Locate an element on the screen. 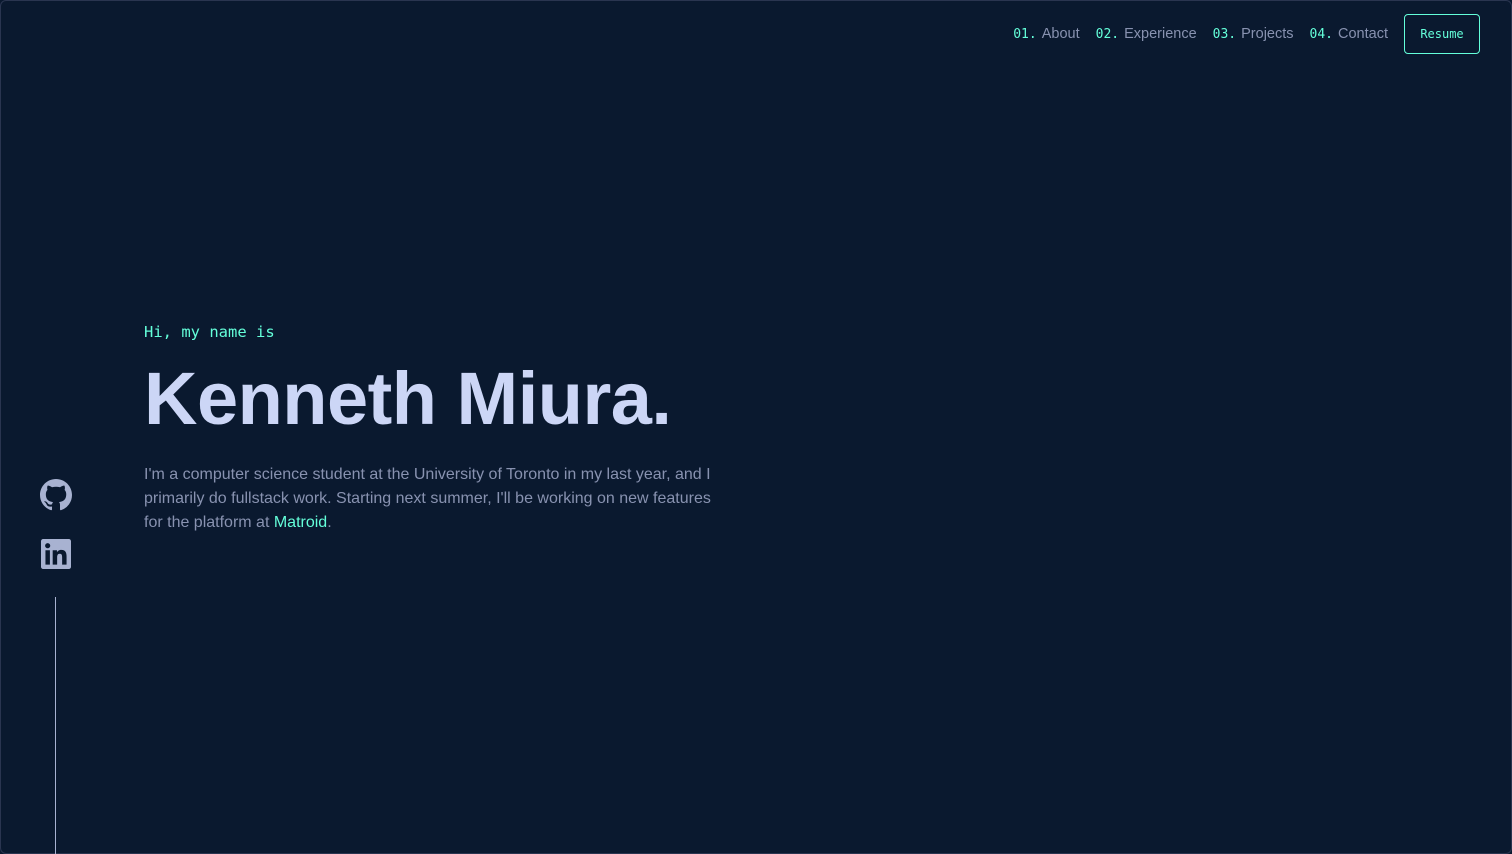 This screenshot has height=854, width=1512. nav-label: About is located at coordinates (1060, 34).